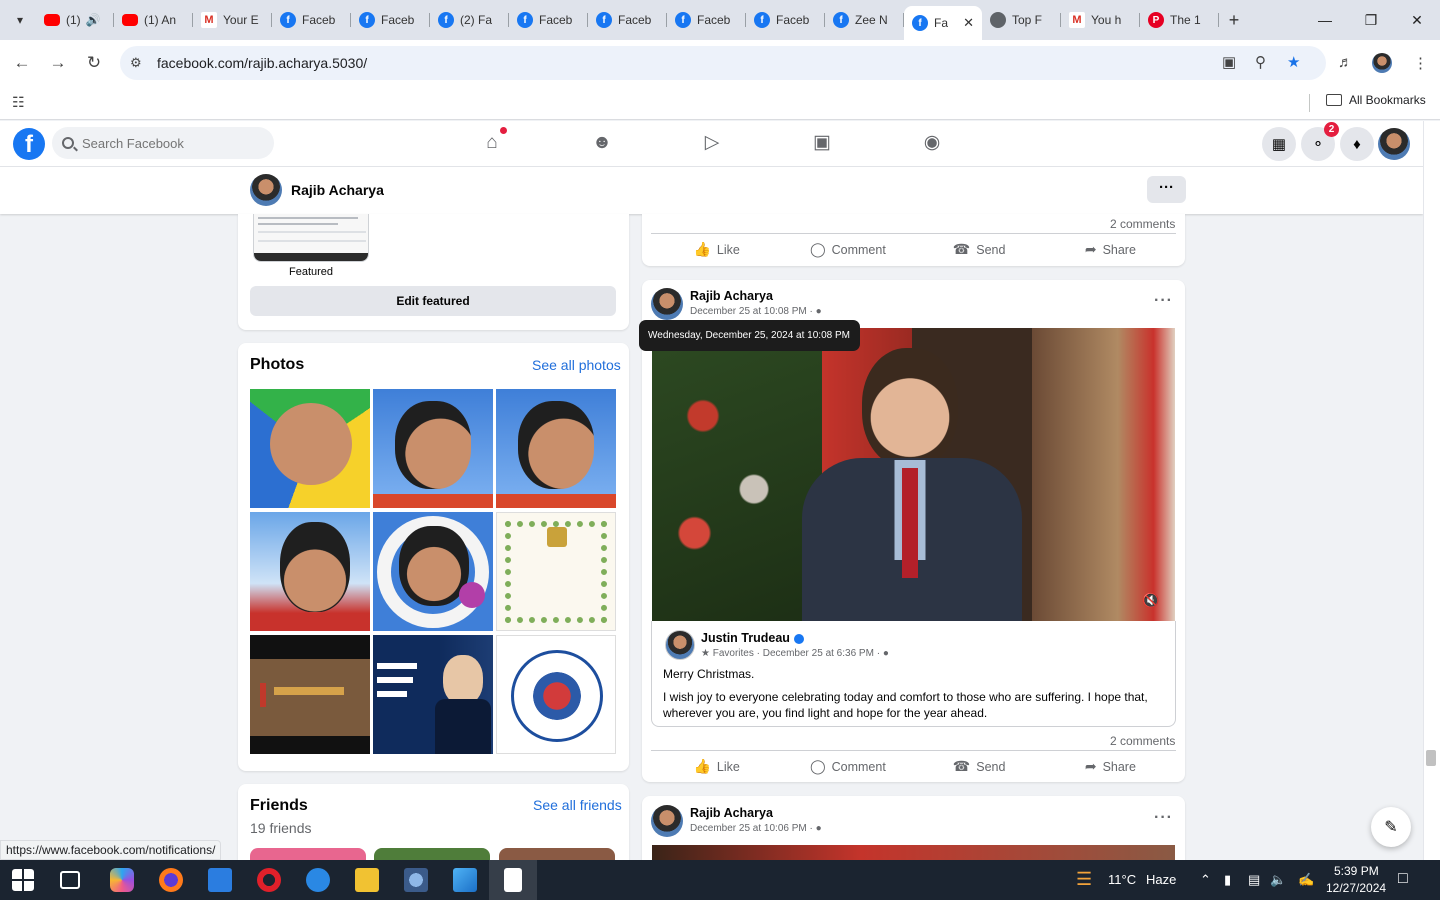 The height and width of the screenshot is (900, 1440). I want to click on tab-pinterest: P The 1, so click(1179, 20).